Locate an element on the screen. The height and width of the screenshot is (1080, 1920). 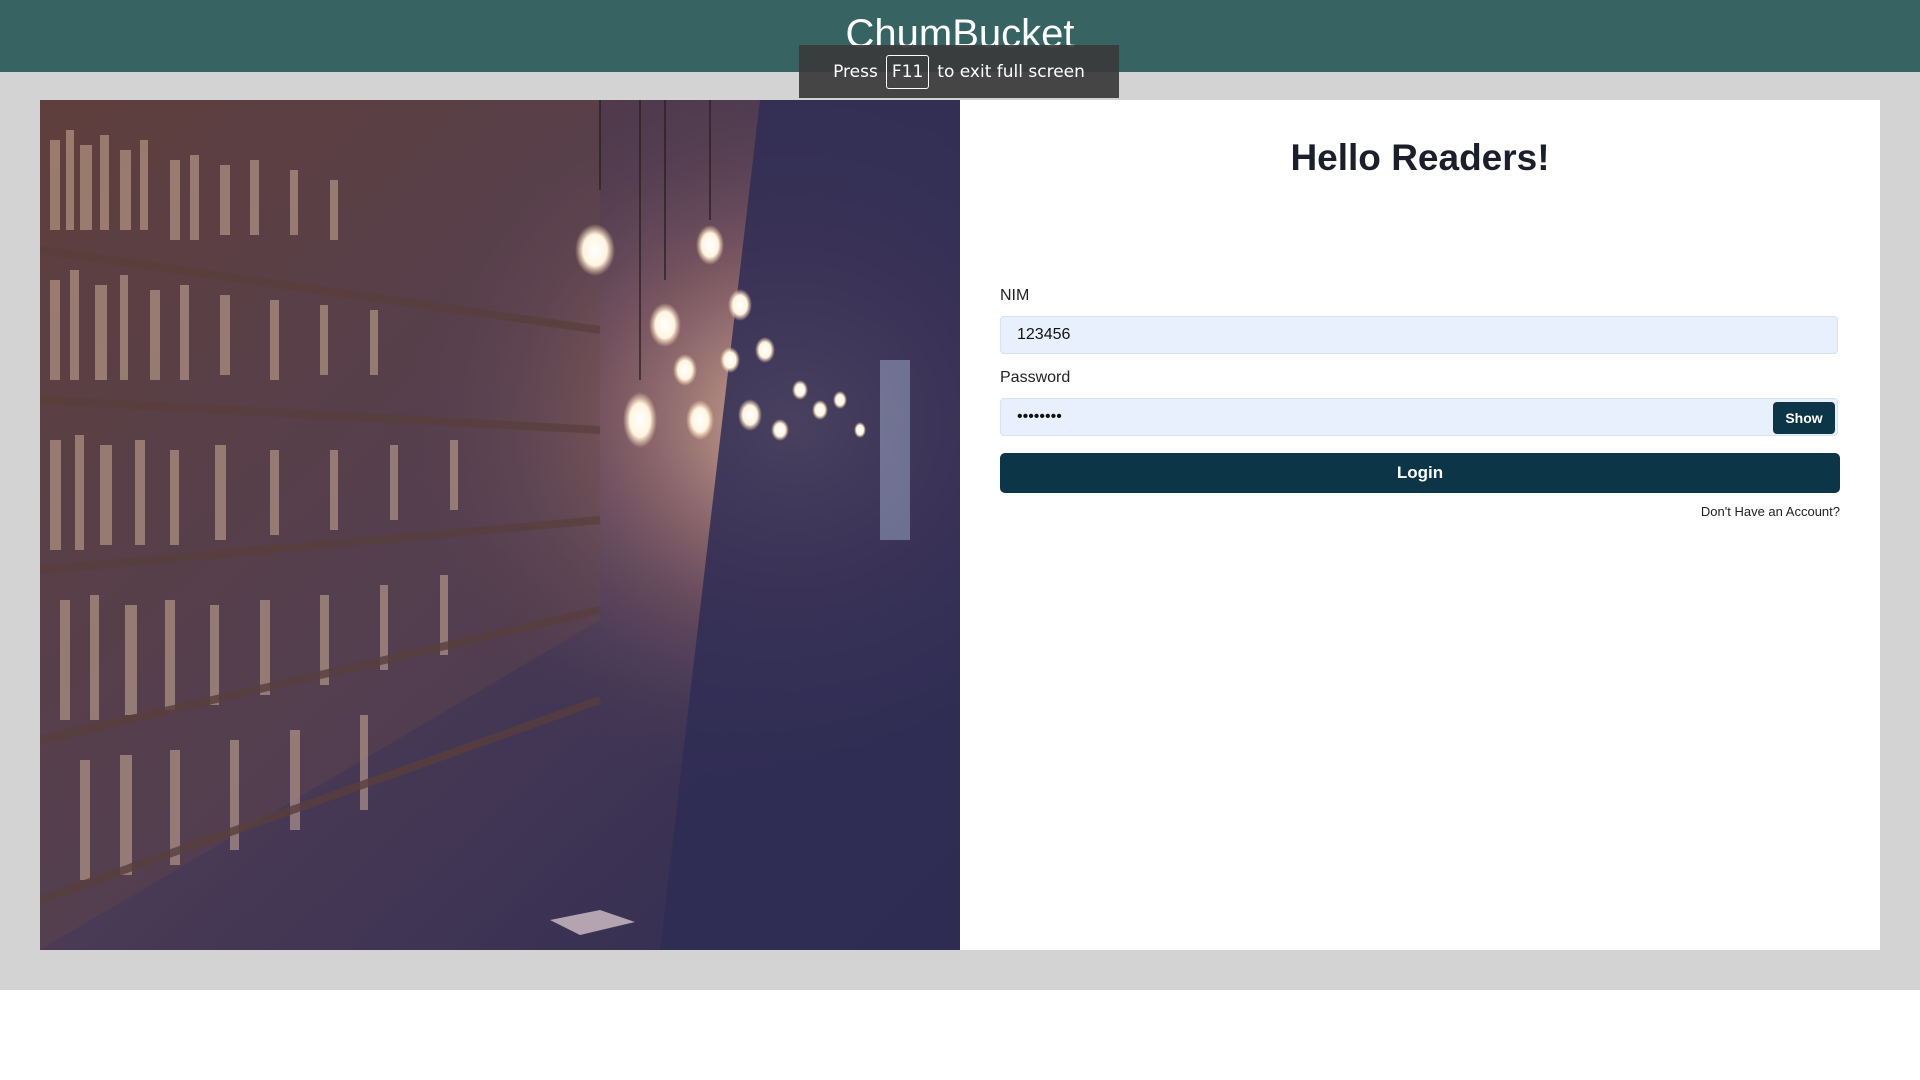
f11-key: F11 is located at coordinates (907, 71).